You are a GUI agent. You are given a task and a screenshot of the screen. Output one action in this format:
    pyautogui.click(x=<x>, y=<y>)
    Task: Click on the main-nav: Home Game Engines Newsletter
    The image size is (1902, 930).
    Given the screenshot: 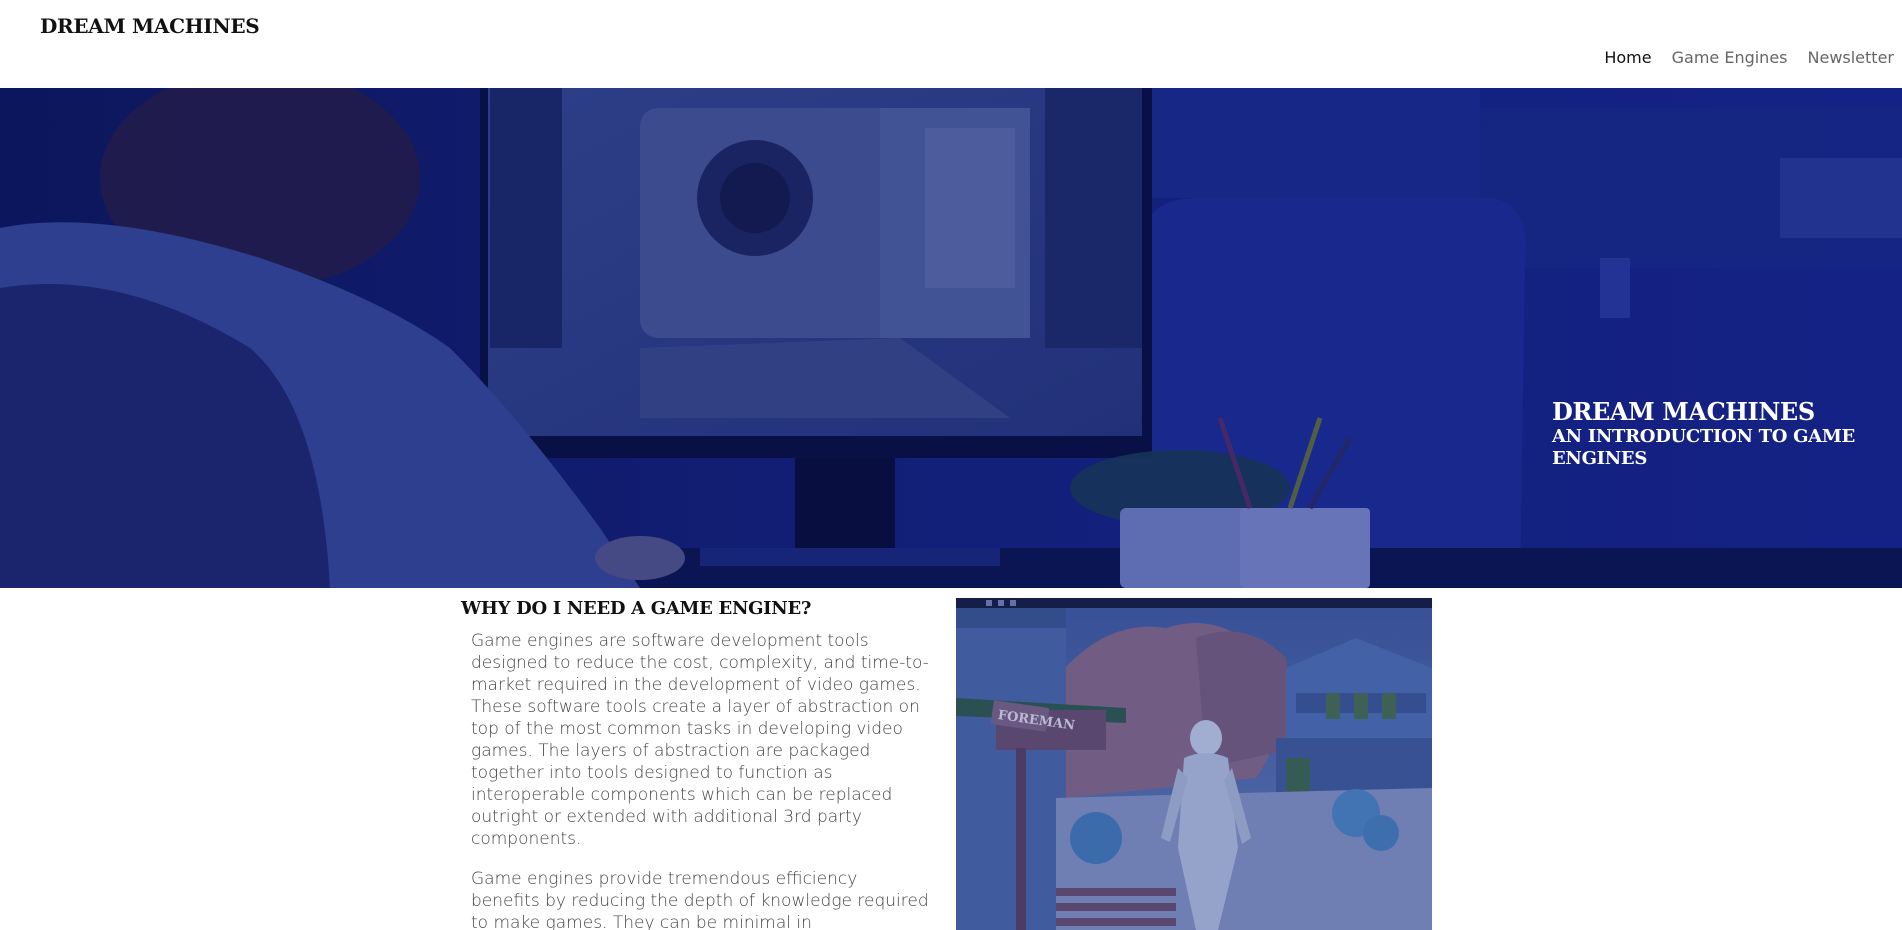 What is the action you would take?
    pyautogui.click(x=1747, y=58)
    